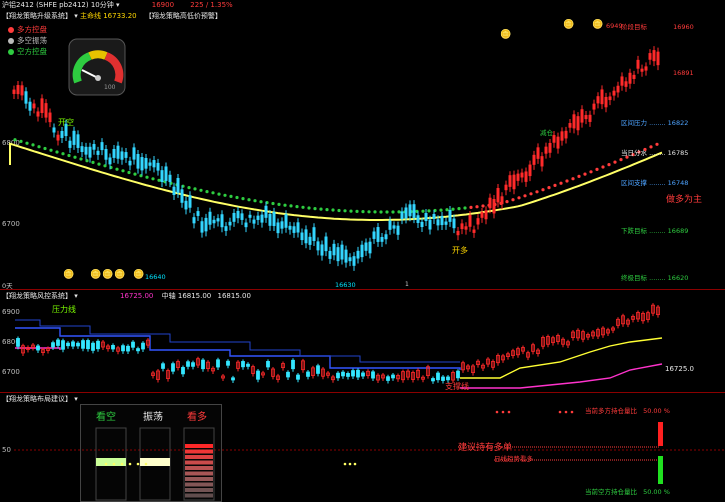 The image size is (725, 502). Describe the element at coordinates (660, 470) in the screenshot. I see `short-ratio-bar` at that location.